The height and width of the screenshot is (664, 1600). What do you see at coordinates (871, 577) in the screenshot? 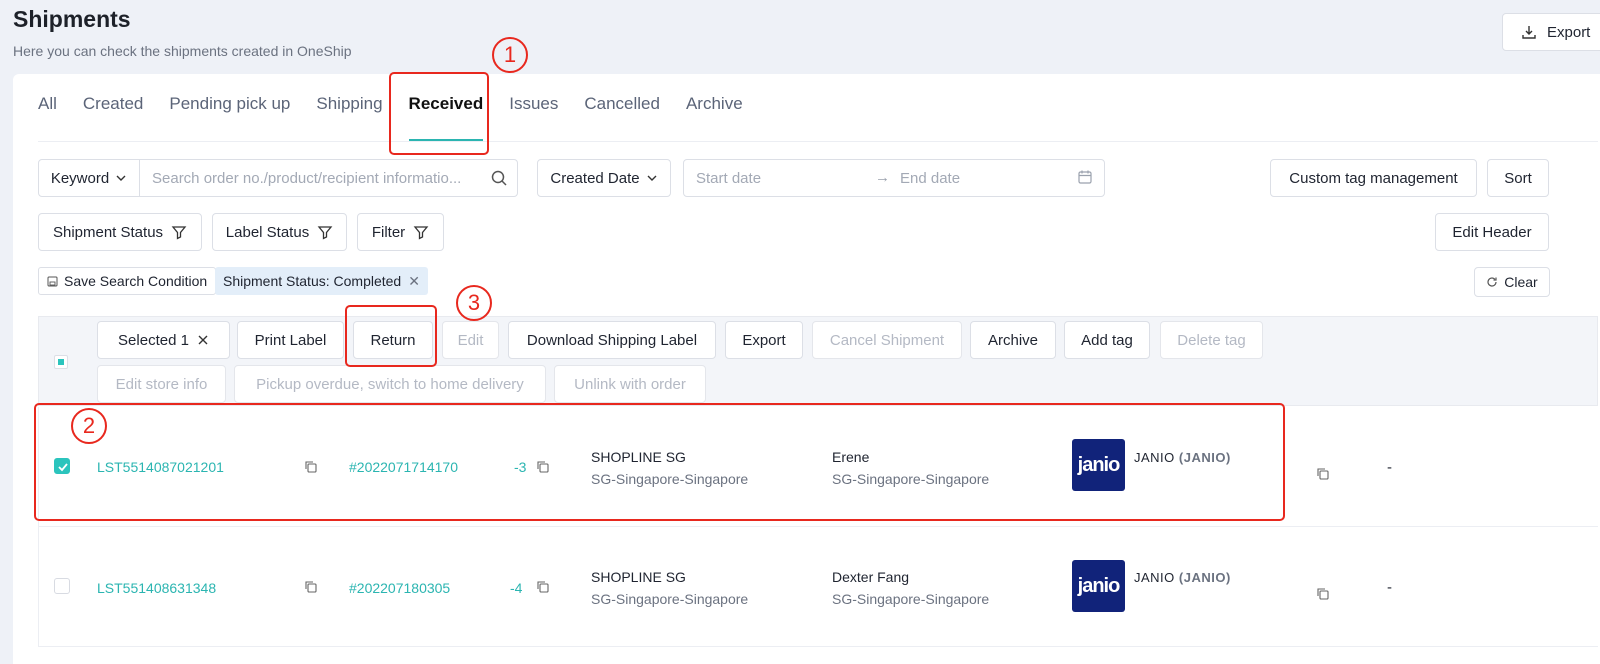
I see `recipient-name: Dexter Fang` at bounding box center [871, 577].